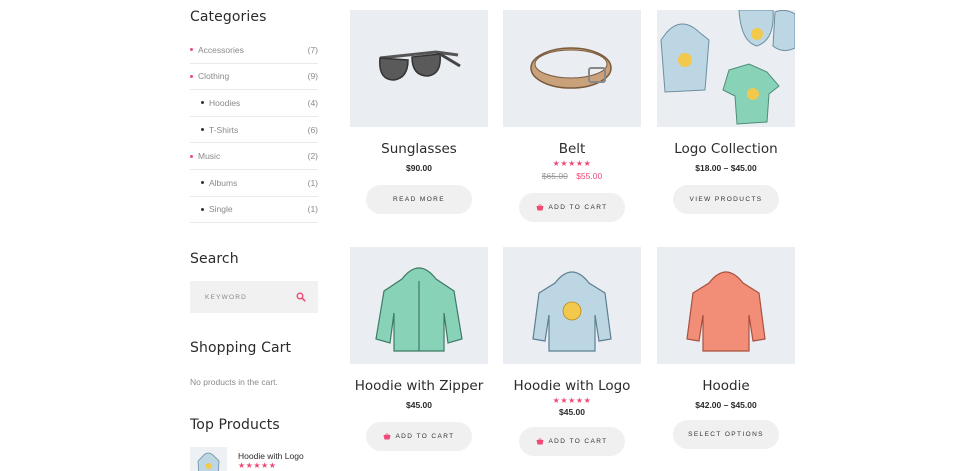 The width and height of the screenshot is (980, 471). I want to click on category-count: (9), so click(312, 76).